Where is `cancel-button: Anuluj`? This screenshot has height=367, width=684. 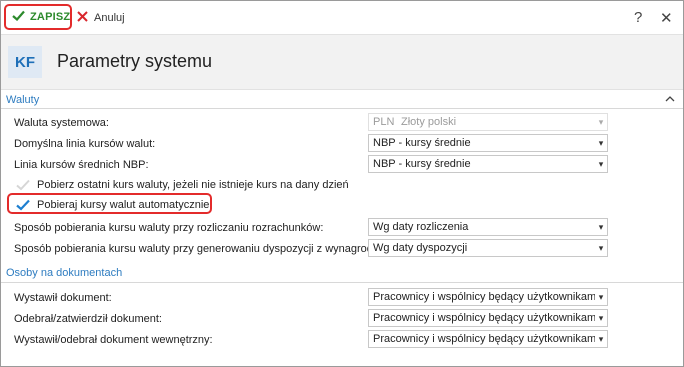 cancel-button: Anuluj is located at coordinates (101, 18).